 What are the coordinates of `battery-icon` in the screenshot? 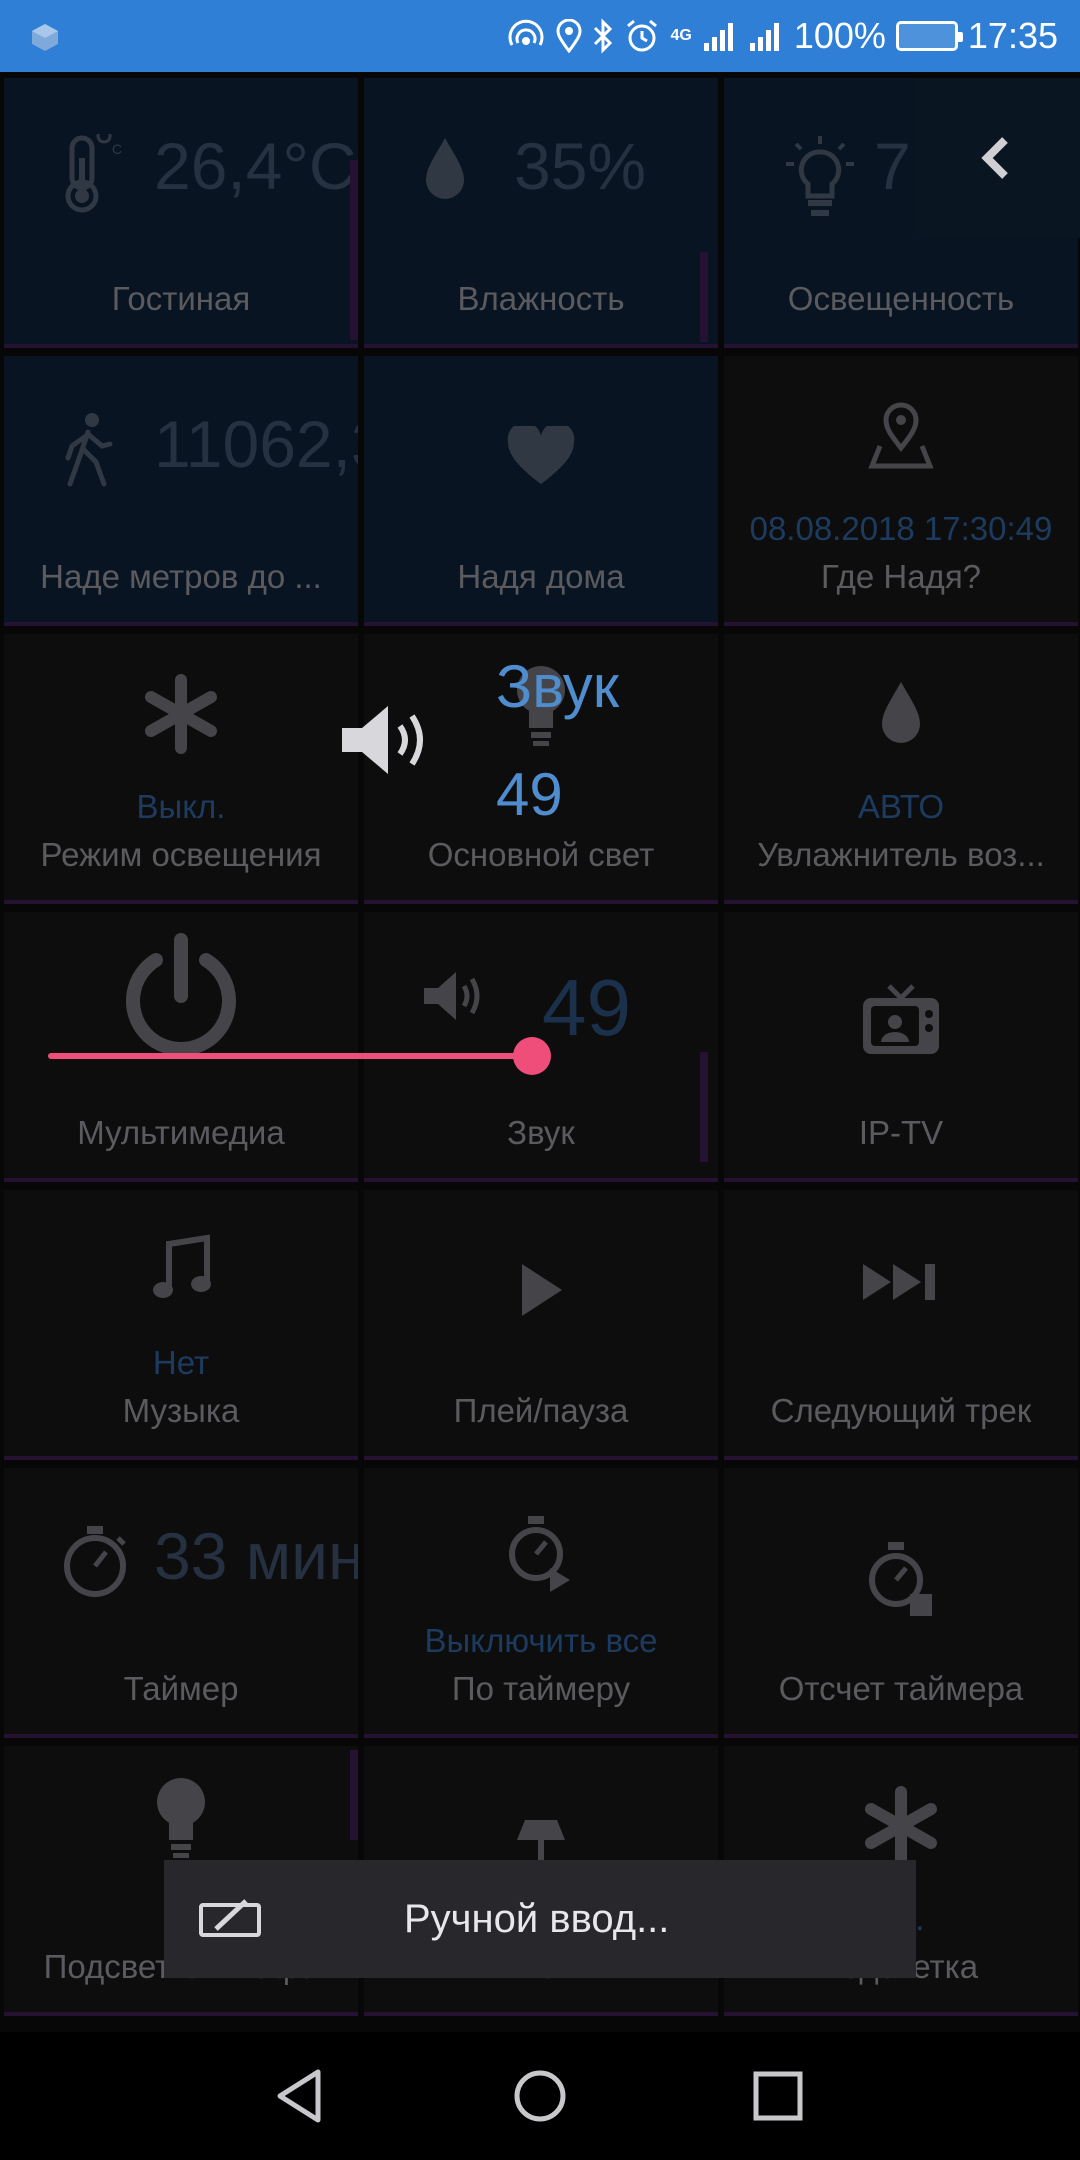 It's located at (929, 36).